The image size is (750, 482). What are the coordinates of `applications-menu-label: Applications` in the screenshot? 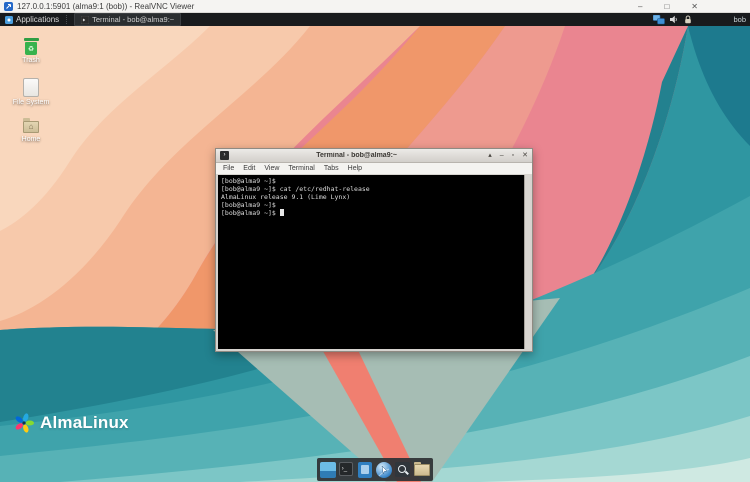 It's located at (38, 19).